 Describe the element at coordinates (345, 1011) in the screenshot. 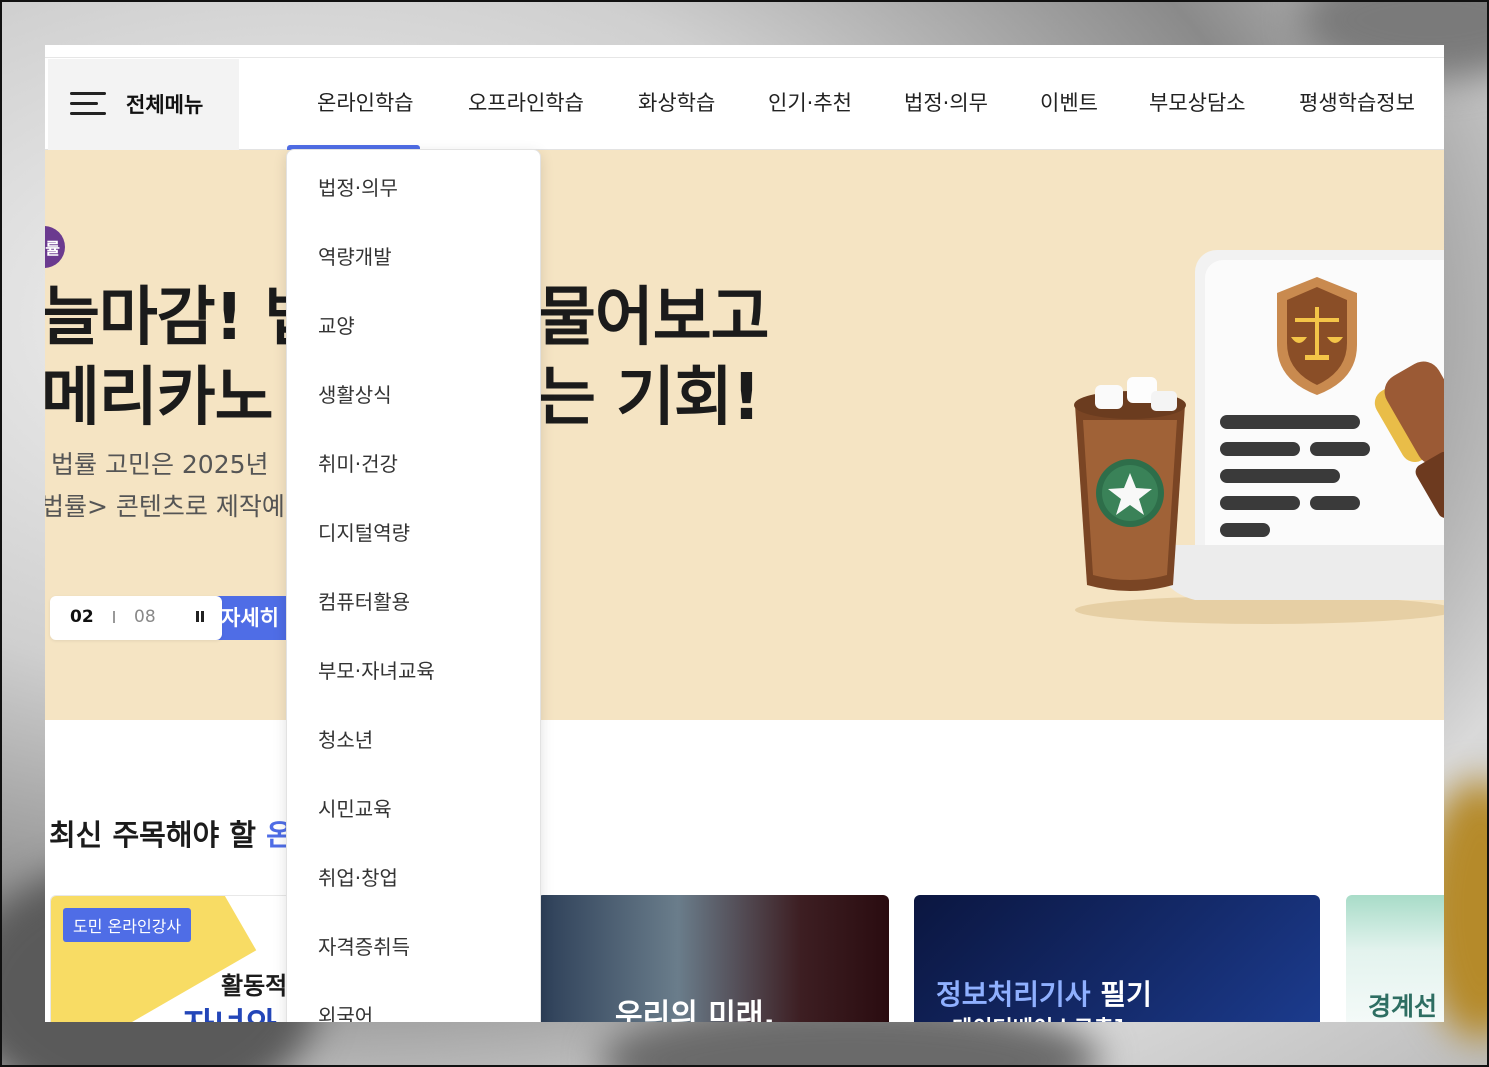

I see `submenu-item-foreign-language: 외국어` at that location.